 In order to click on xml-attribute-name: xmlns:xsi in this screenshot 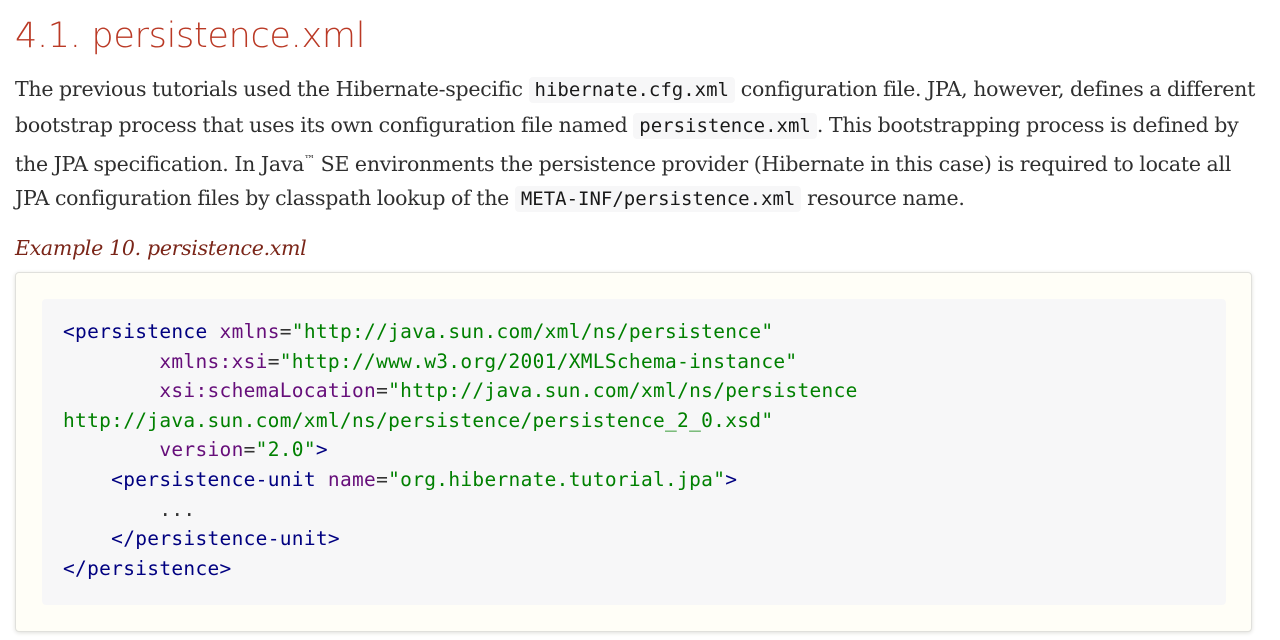, I will do `click(213, 361)`.